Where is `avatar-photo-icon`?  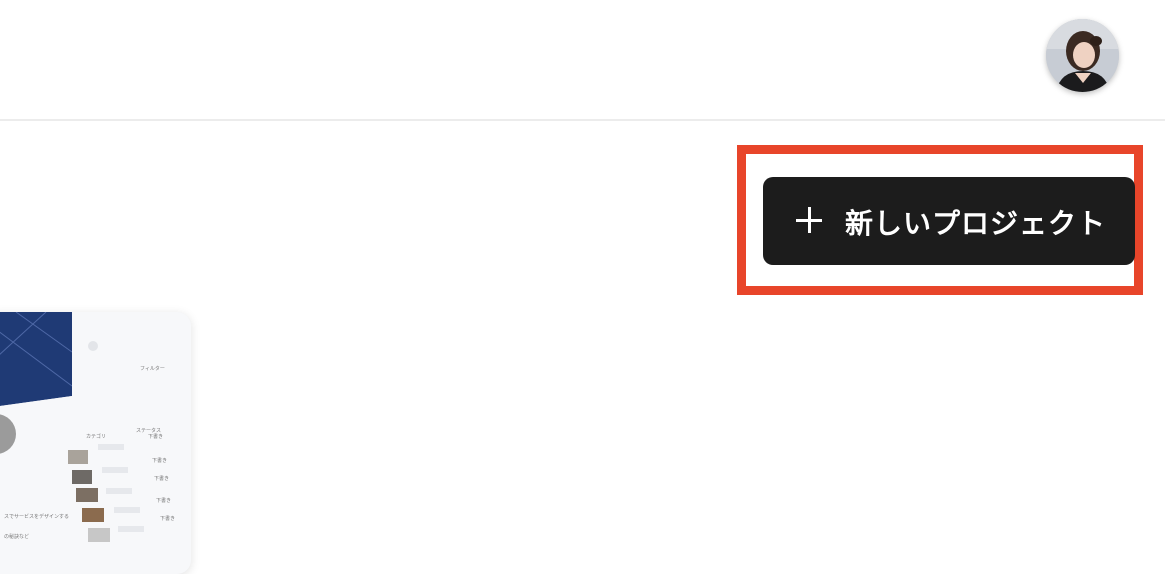
avatar-photo-icon is located at coordinates (1082, 55).